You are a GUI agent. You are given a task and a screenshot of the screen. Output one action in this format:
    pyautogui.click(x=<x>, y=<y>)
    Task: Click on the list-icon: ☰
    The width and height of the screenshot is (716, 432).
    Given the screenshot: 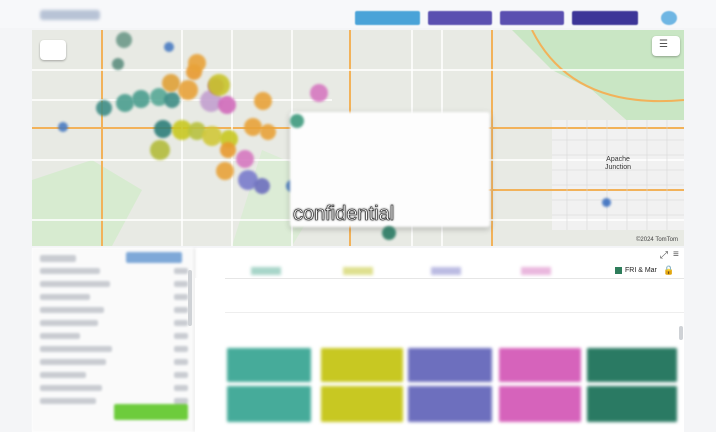 What is the action you would take?
    pyautogui.click(x=663, y=44)
    